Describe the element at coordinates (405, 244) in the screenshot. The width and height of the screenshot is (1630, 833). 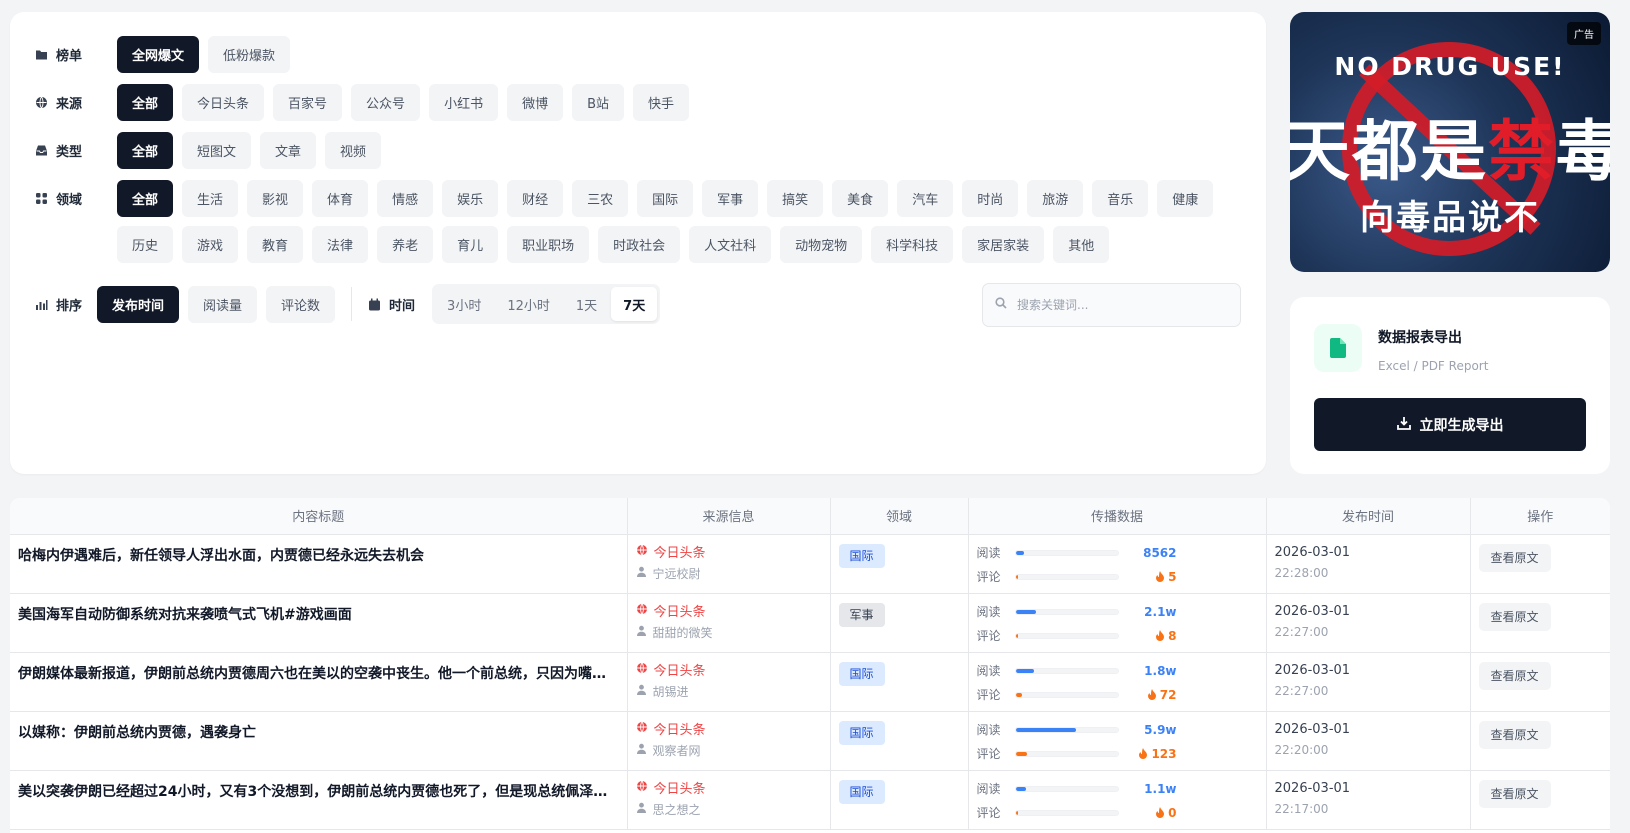
I see `chip-domain-21: 养老` at that location.